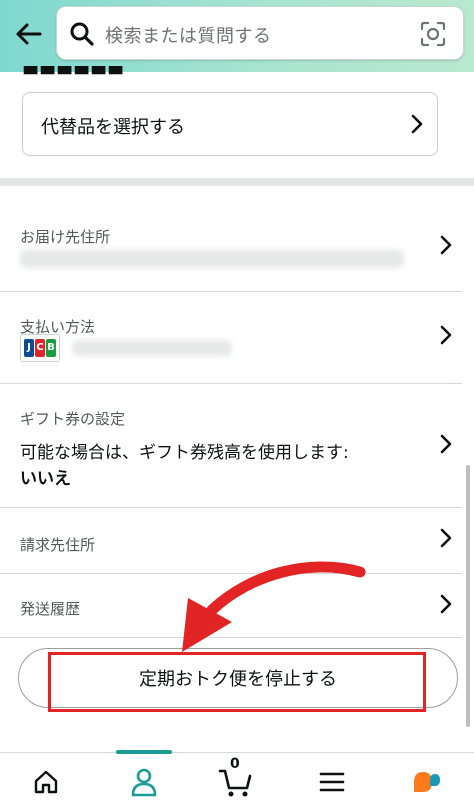 The width and height of the screenshot is (474, 812). I want to click on shipment-history-title: 発送履歴, so click(50, 609).